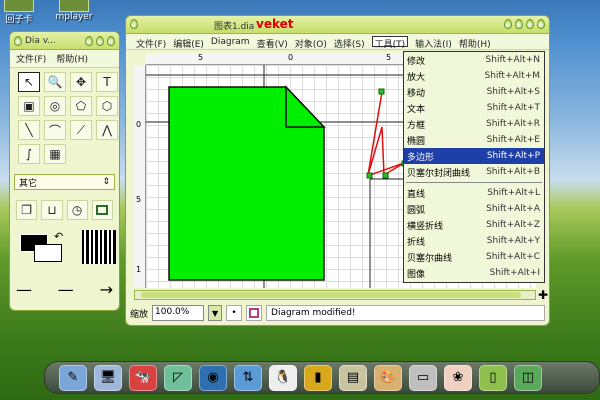 The image size is (600, 400). Describe the element at coordinates (337, 25) in the screenshot. I see `diagram-titlebar: 图表1.dia veket` at that location.